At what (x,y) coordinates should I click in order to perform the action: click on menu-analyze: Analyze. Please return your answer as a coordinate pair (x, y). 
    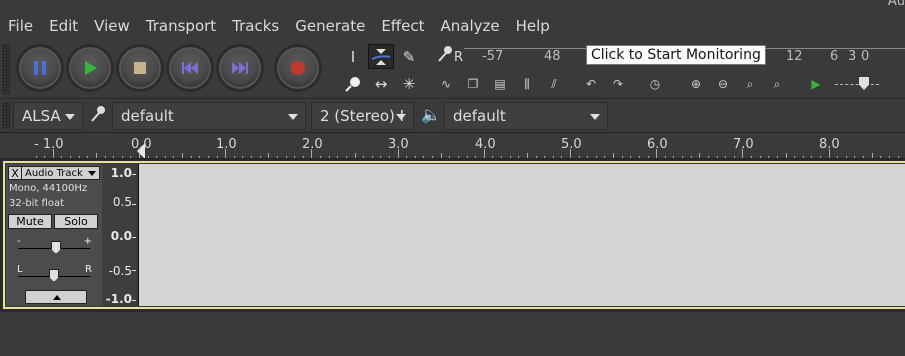
    Looking at the image, I should click on (469, 26).